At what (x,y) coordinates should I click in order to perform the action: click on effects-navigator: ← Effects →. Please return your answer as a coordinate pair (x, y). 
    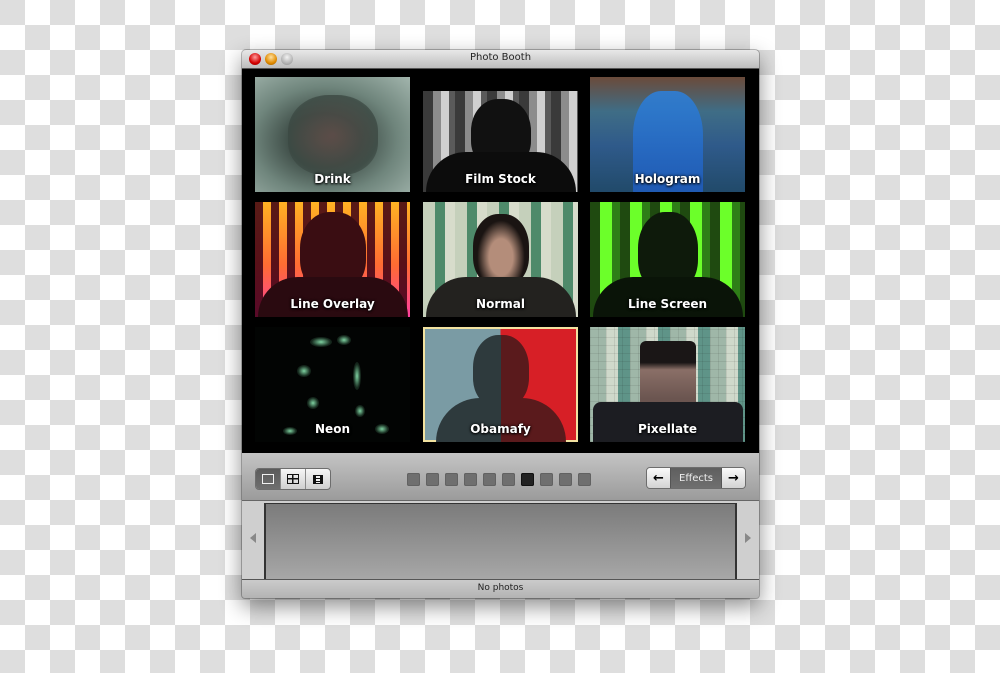
    Looking at the image, I should click on (696, 478).